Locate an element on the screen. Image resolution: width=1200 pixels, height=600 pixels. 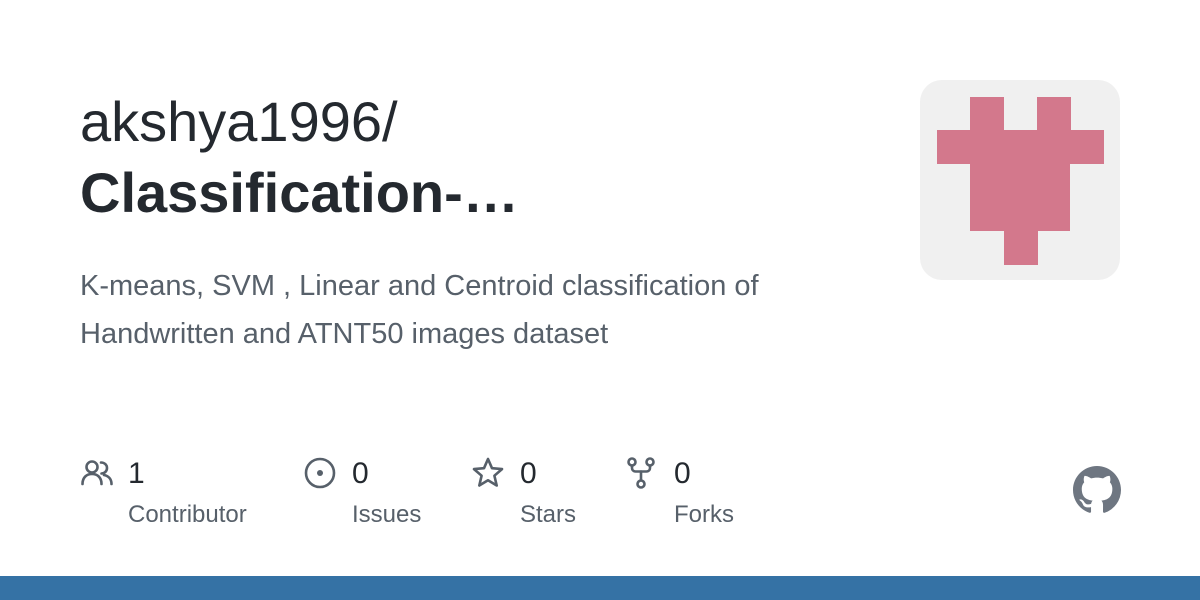
issue-opened-icon is located at coordinates (320, 473).